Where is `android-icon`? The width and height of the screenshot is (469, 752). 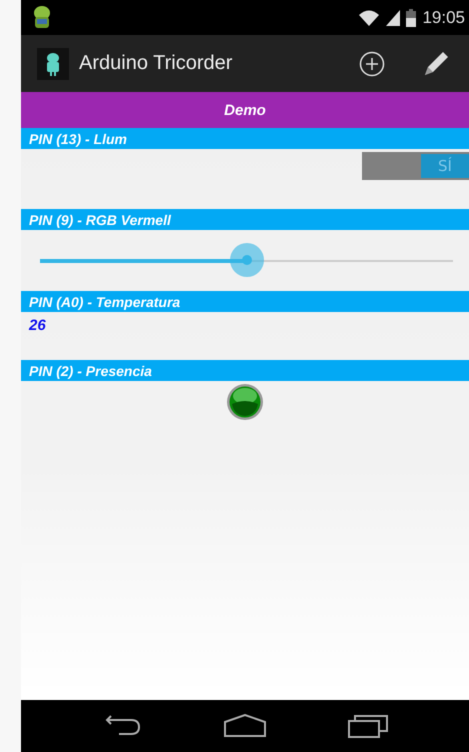
android-icon is located at coordinates (42, 17).